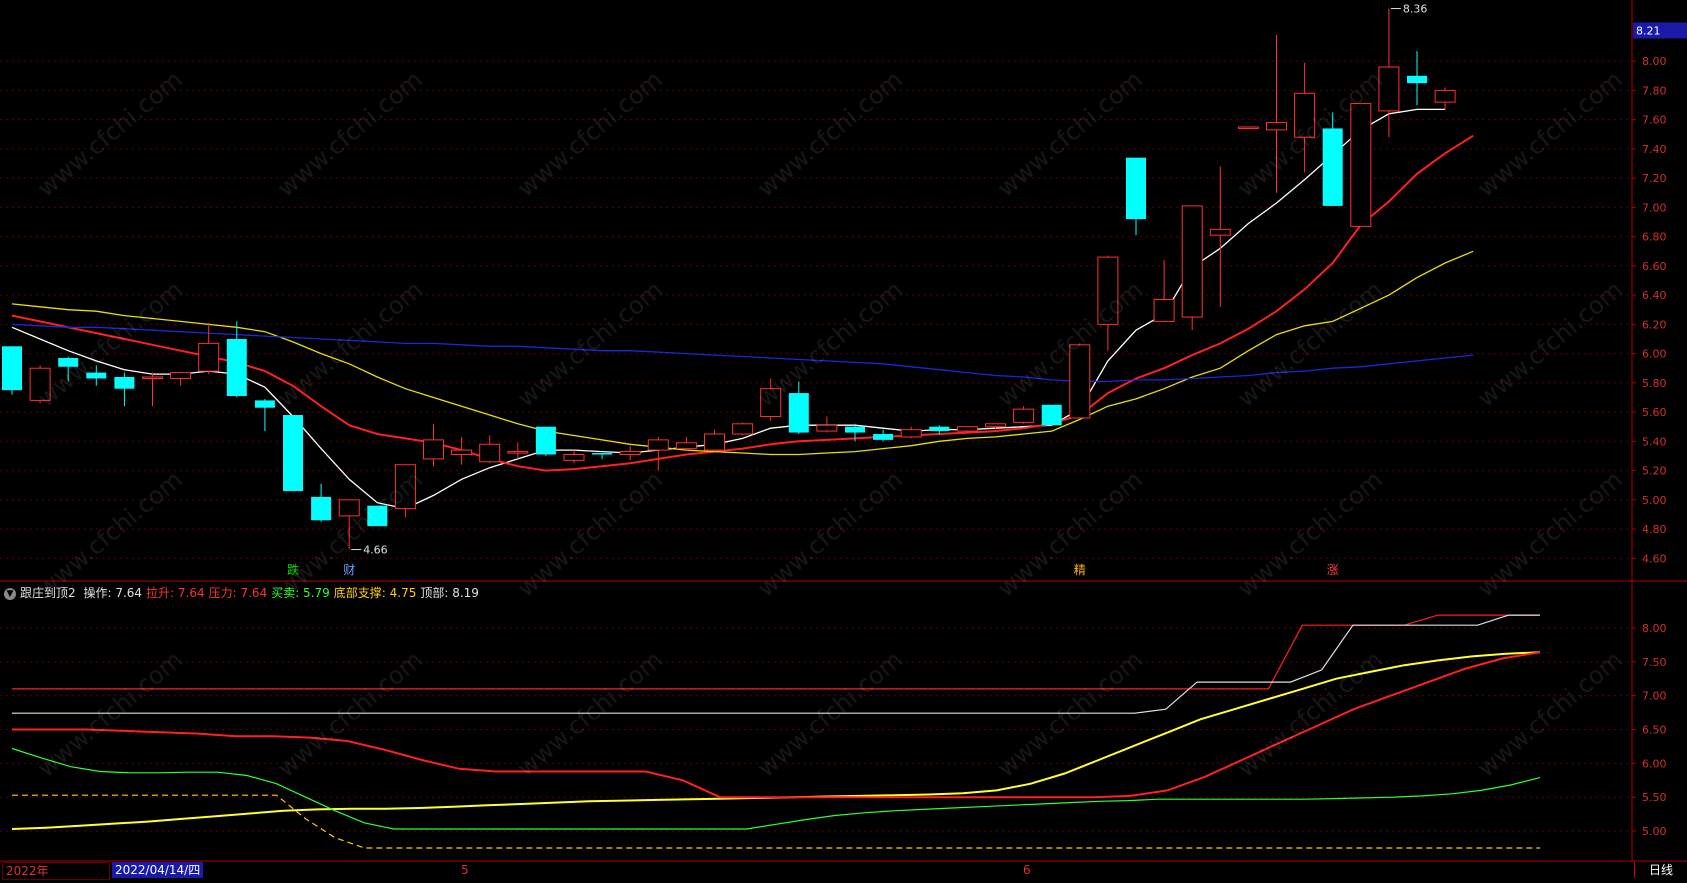  Describe the element at coordinates (56, 871) in the screenshot. I see `year-label: 2022年` at that location.